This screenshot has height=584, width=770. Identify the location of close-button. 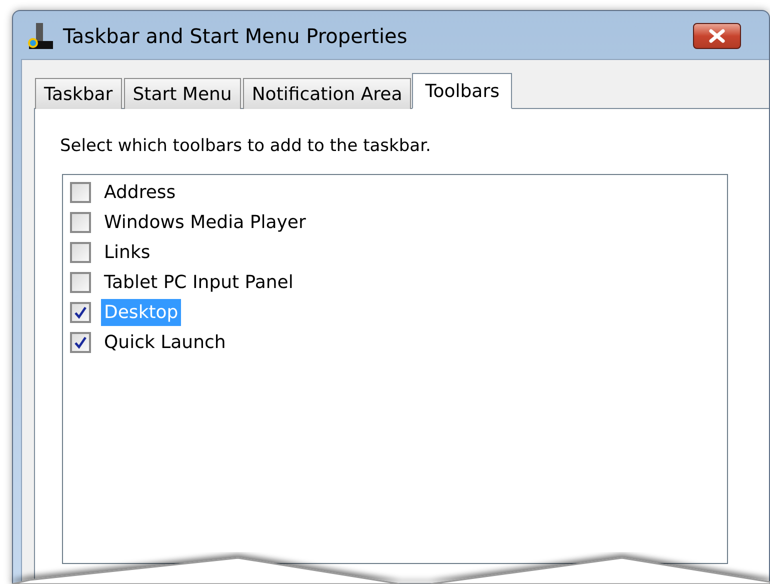
(717, 36).